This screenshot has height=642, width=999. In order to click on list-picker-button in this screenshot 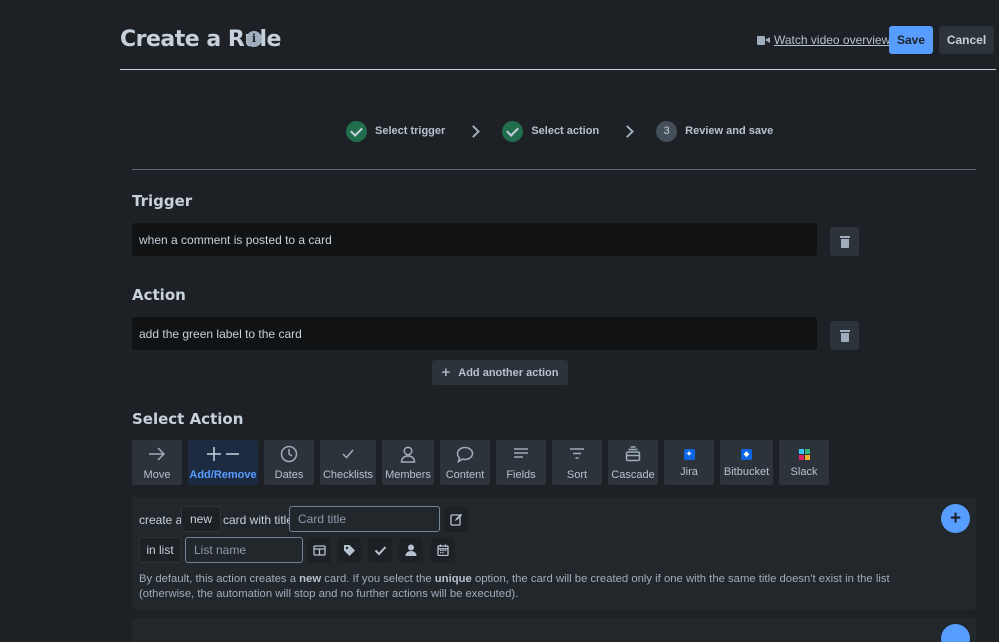, I will do `click(319, 550)`.